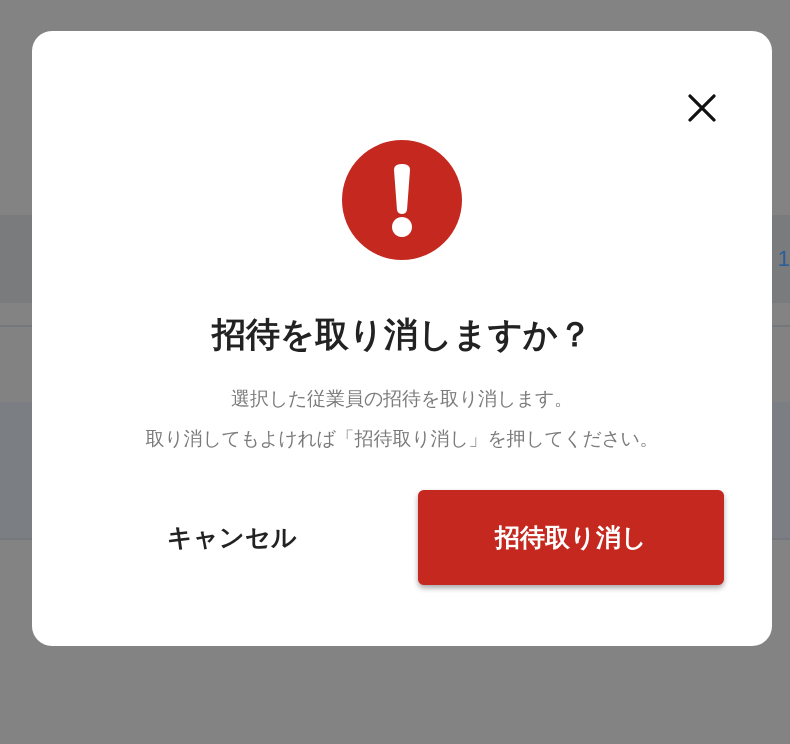  Describe the element at coordinates (571, 537) in the screenshot. I see `confirm-button: 招待取り消し` at that location.